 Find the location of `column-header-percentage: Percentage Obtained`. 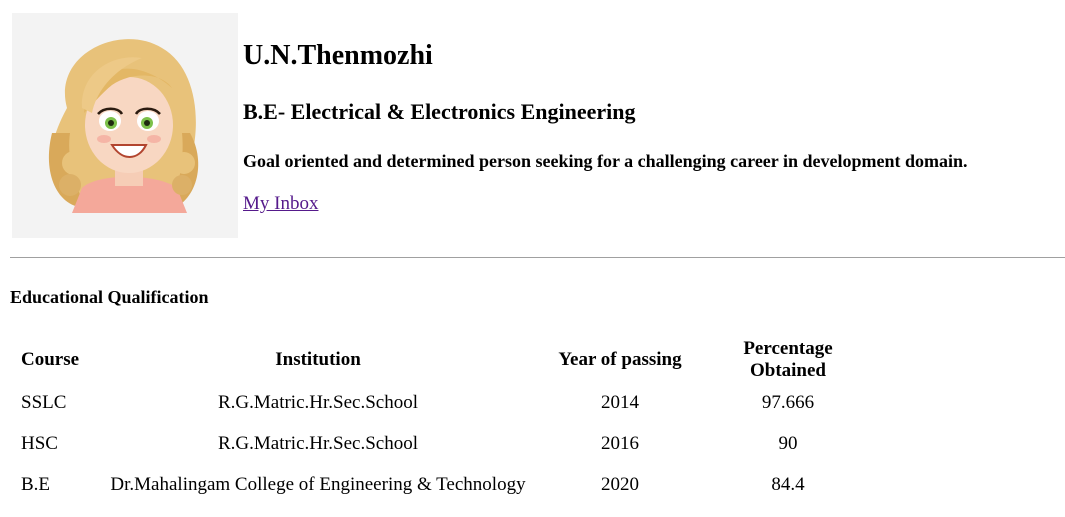

column-header-percentage: Percentage Obtained is located at coordinates (788, 359).